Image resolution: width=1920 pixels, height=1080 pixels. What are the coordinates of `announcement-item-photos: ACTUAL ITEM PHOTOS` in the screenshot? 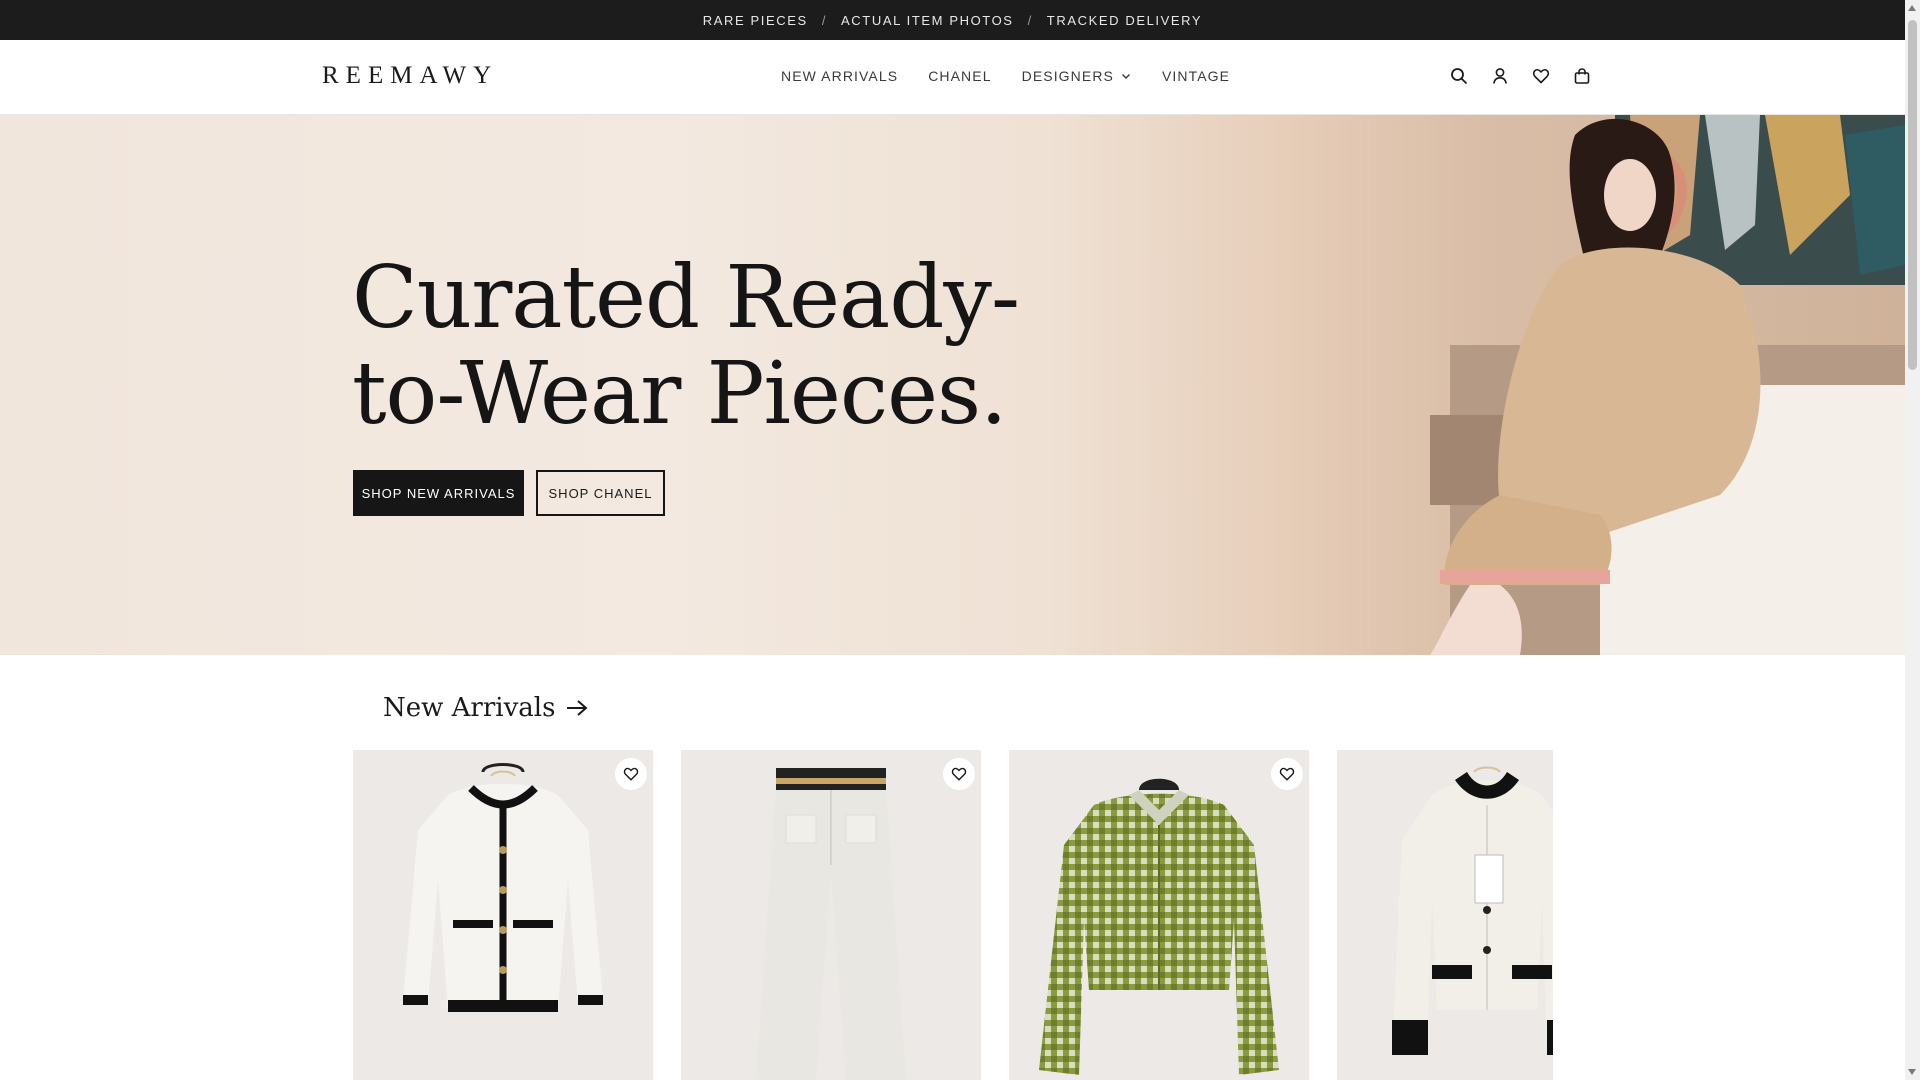 It's located at (927, 20).